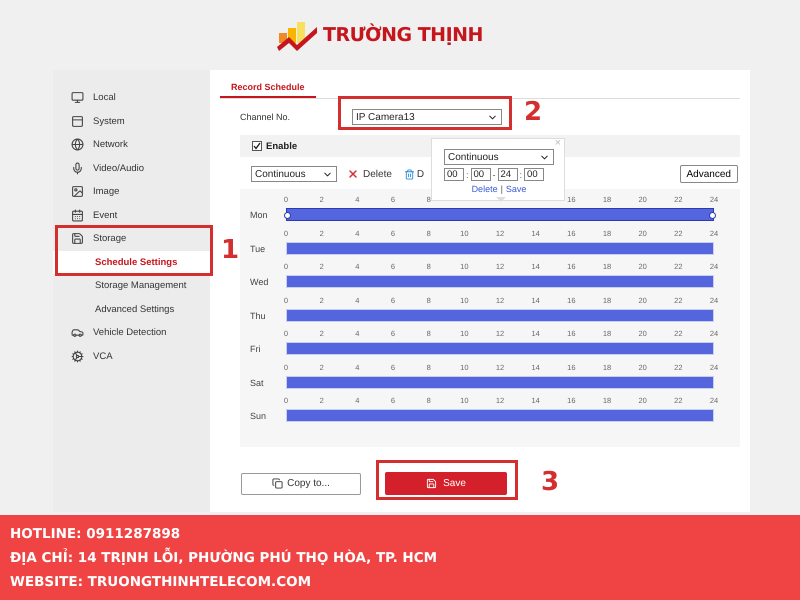  I want to click on delete-all-button: D, so click(414, 174).